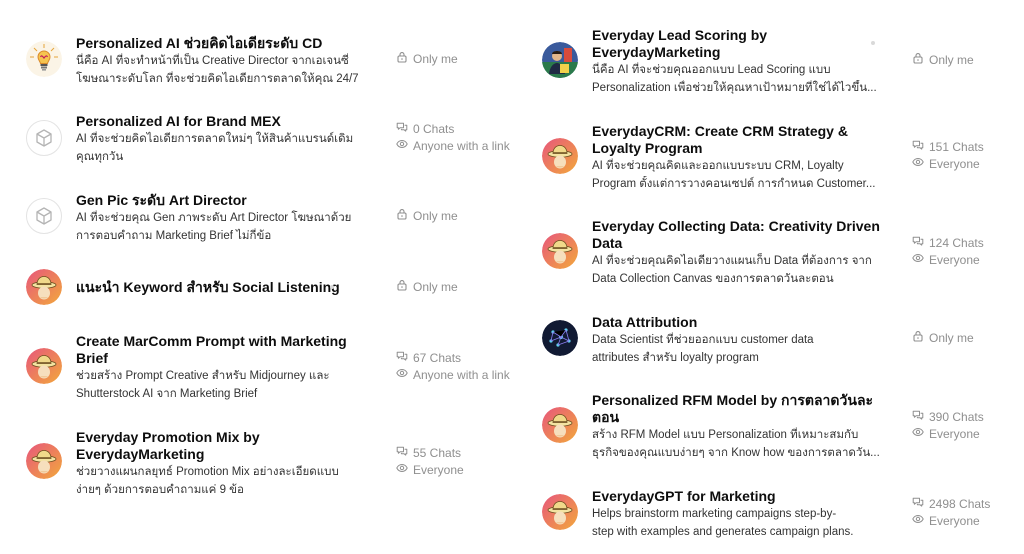 The image size is (1024, 554). I want to click on gpt-title: Data Attribution, so click(645, 322).